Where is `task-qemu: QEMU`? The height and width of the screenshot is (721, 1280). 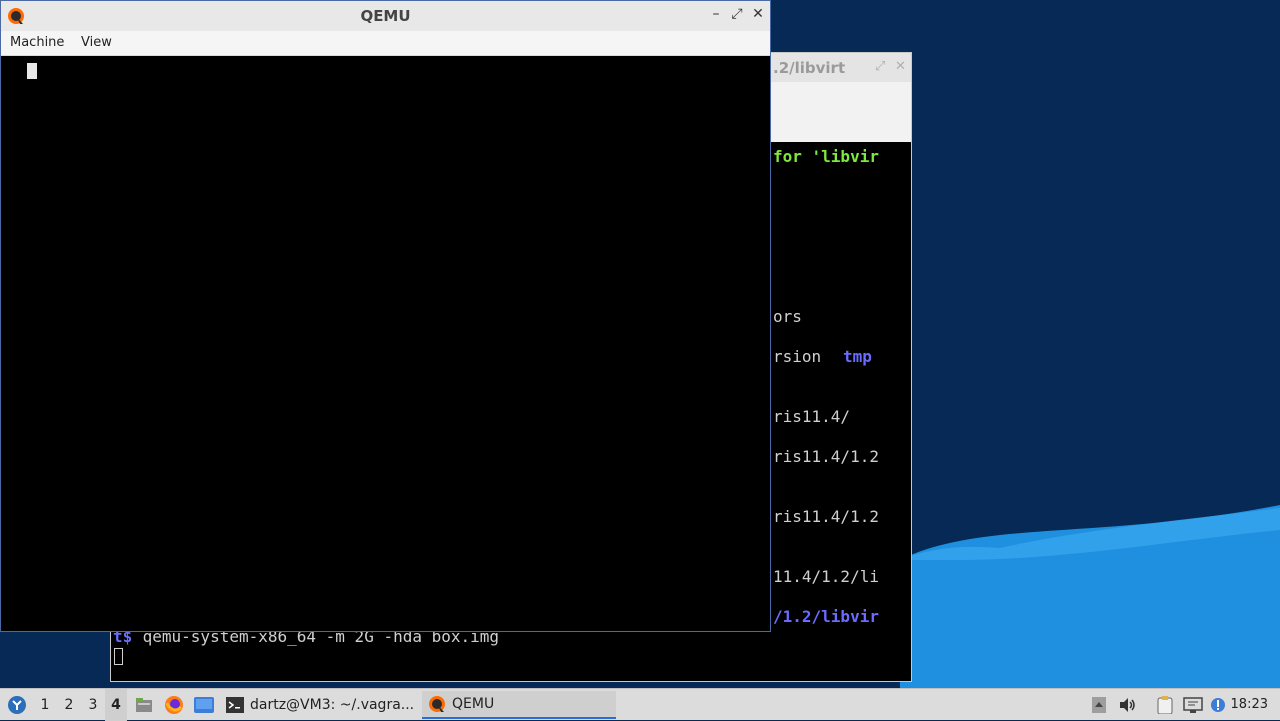 task-qemu: QEMU is located at coordinates (519, 705).